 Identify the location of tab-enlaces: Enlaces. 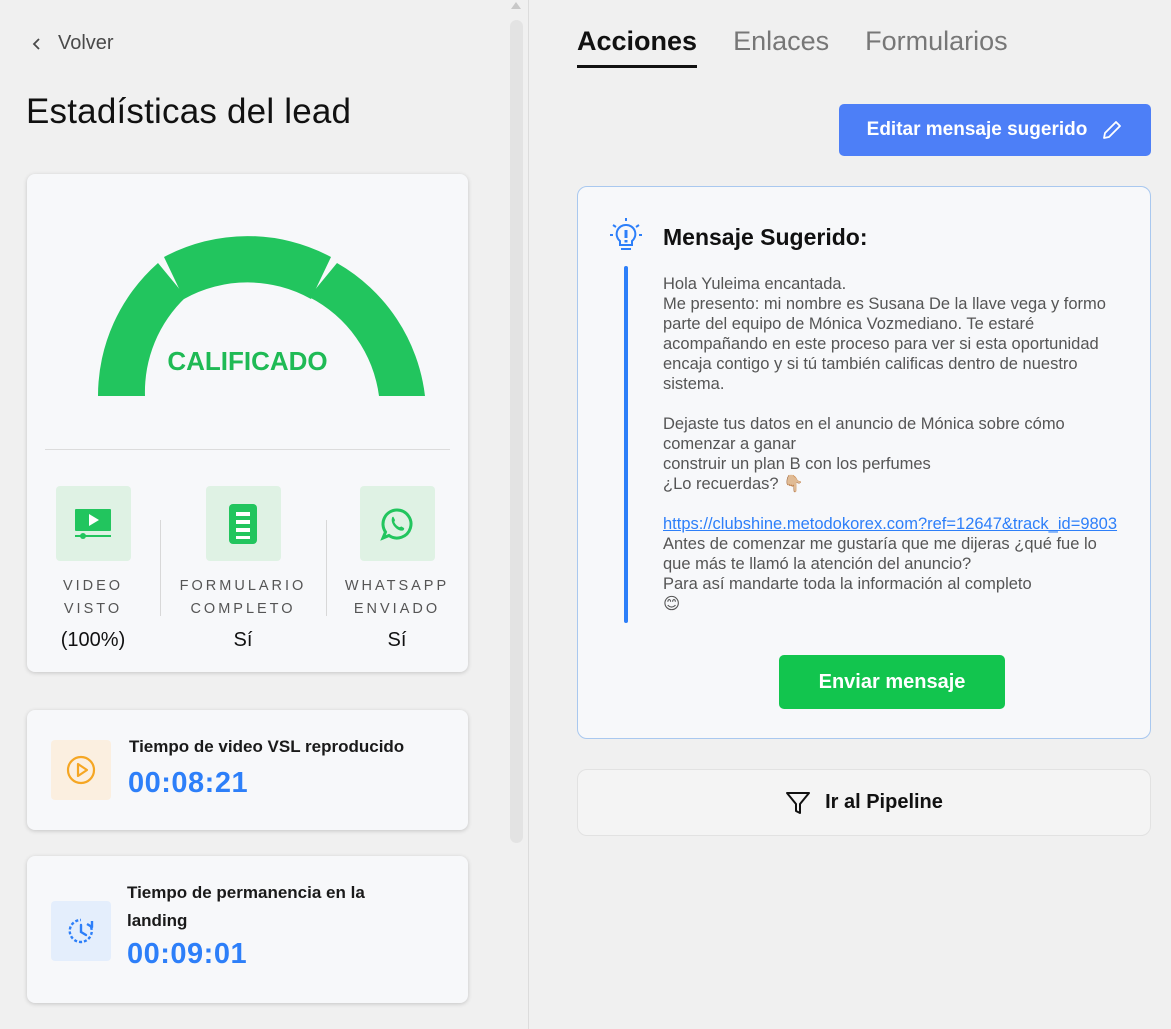
(781, 47).